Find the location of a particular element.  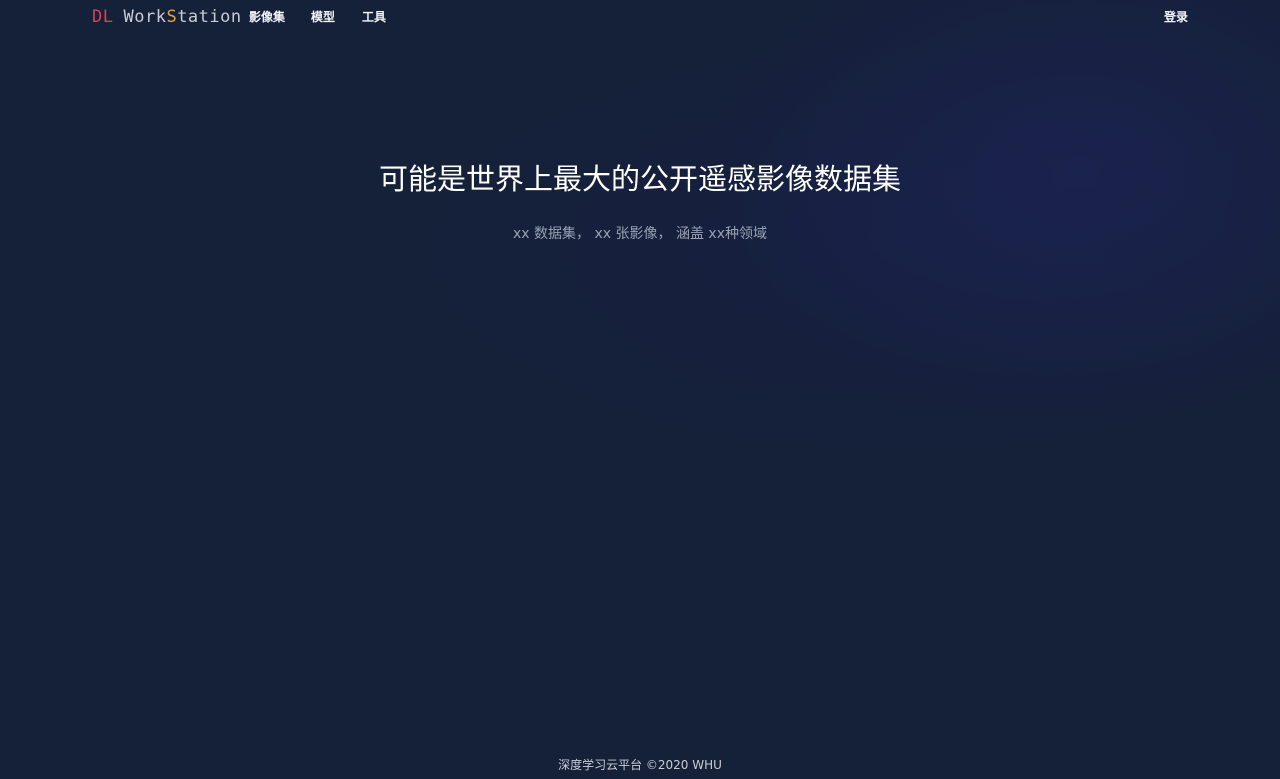

logo-word-s: S is located at coordinates (172, 17).